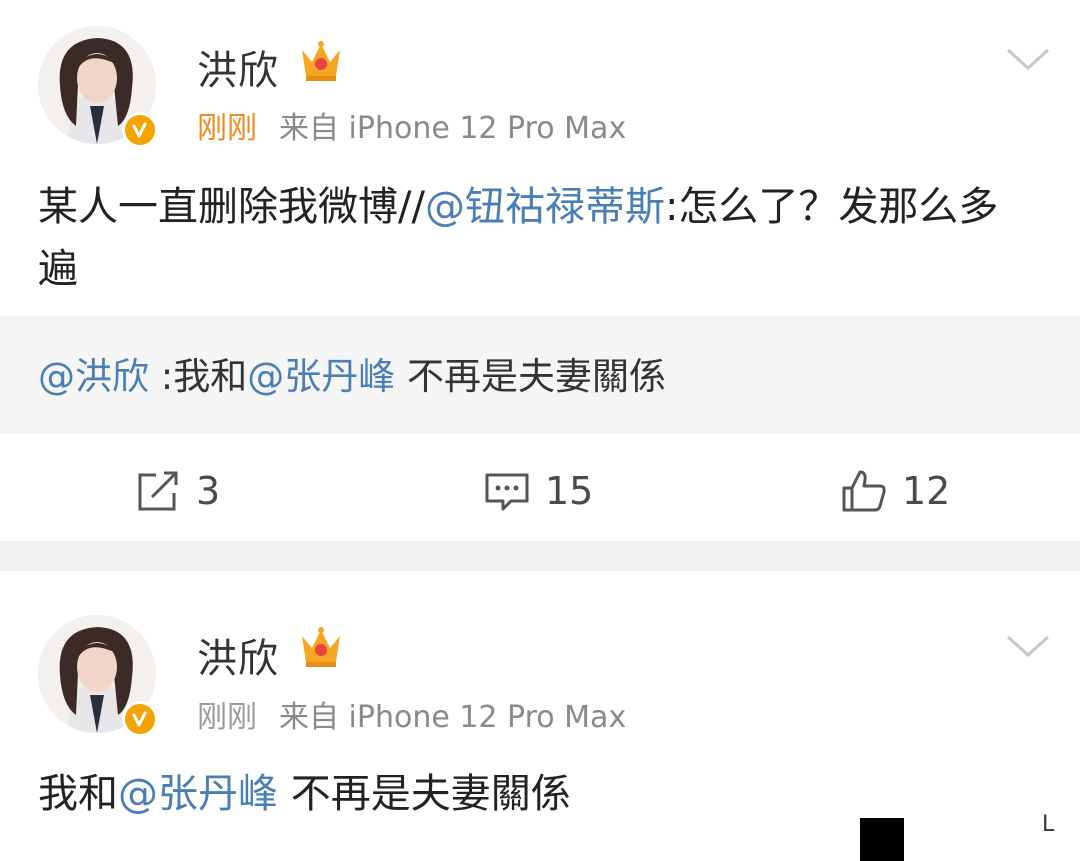 The height and width of the screenshot is (861, 1080). Describe the element at coordinates (540, 556) in the screenshot. I see `post-divider` at that location.